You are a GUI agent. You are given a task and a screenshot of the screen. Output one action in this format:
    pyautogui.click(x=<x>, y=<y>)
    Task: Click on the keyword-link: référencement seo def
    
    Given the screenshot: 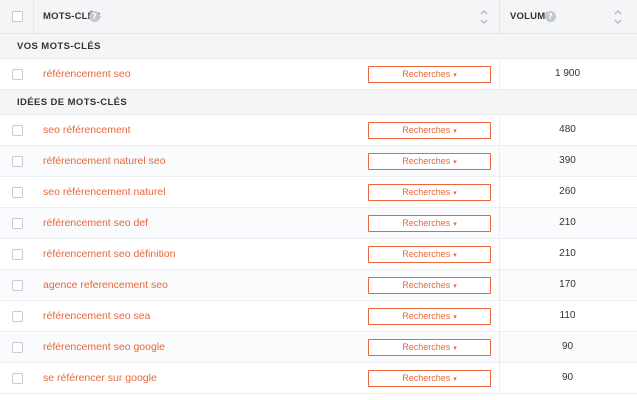 What is the action you would take?
    pyautogui.click(x=95, y=223)
    